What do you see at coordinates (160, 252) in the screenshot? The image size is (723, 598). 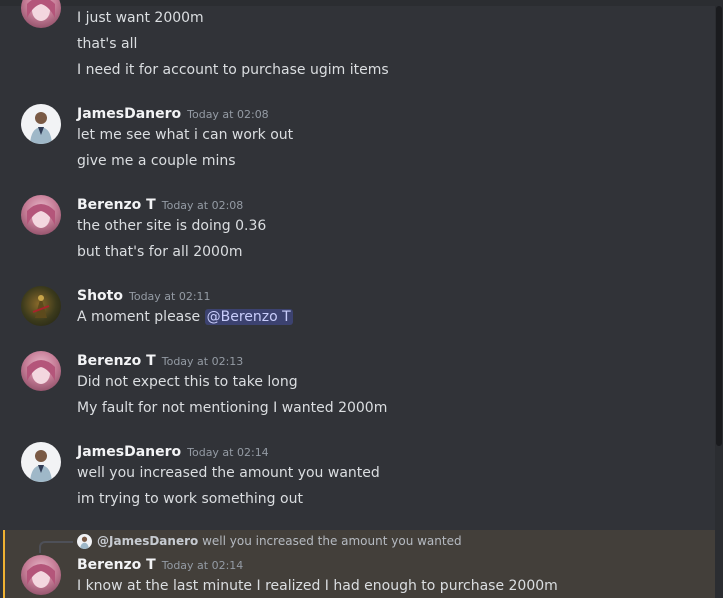 I see `message-text: but that's for all 2000m` at bounding box center [160, 252].